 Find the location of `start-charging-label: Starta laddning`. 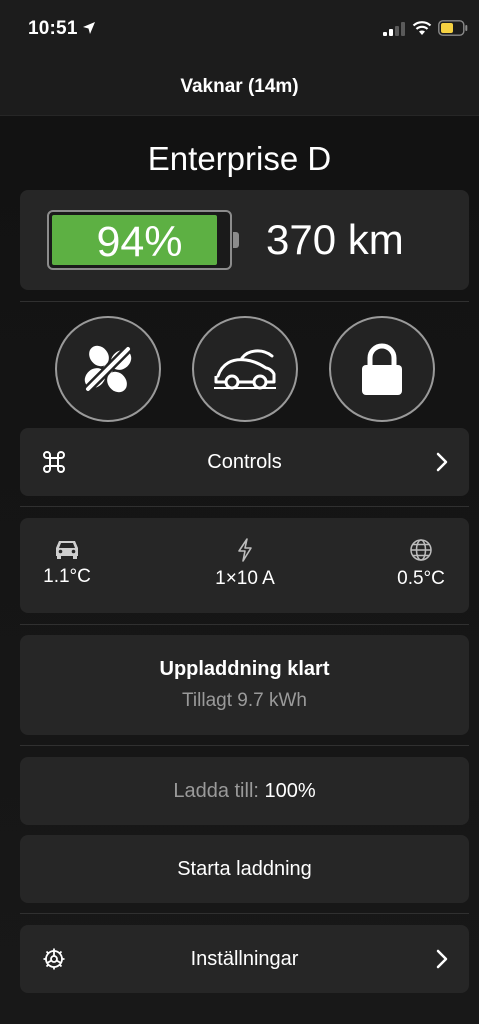

start-charging-label: Starta laddning is located at coordinates (244, 869).